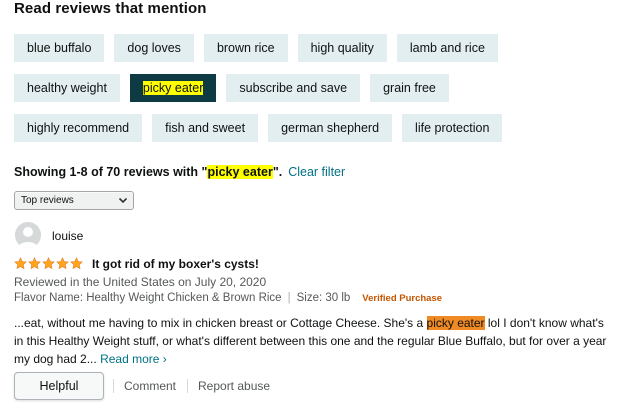 The height and width of the screenshot is (414, 624). What do you see at coordinates (277, 172) in the screenshot?
I see `filter-summary-suffix: ".` at bounding box center [277, 172].